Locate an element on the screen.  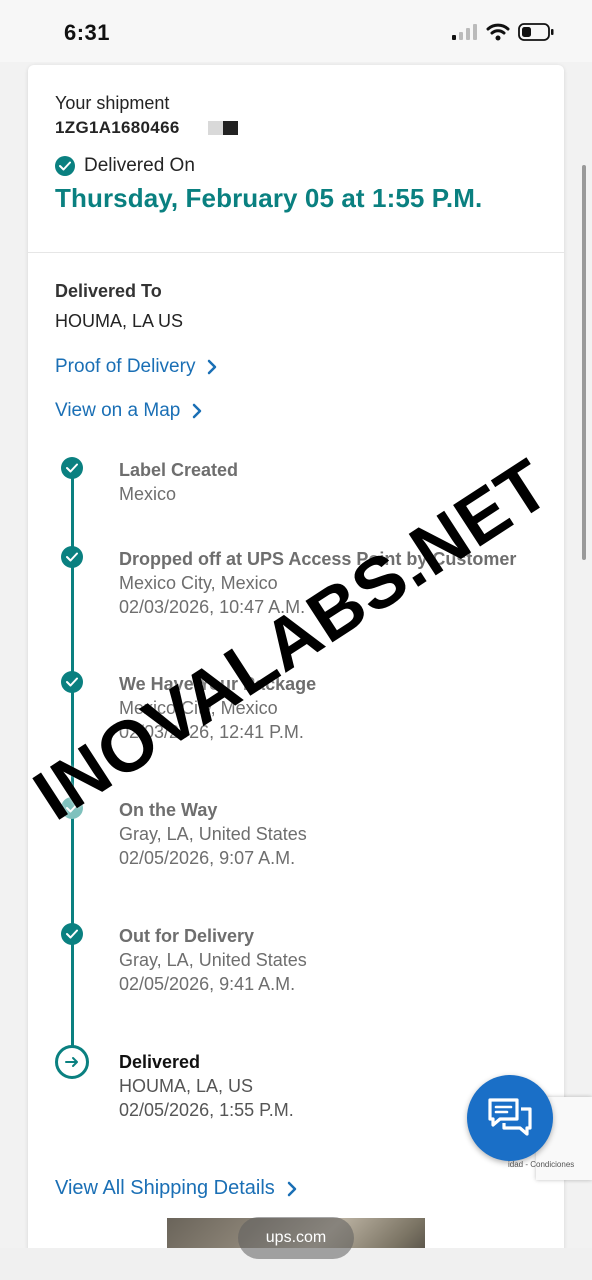
signal-icon is located at coordinates (464, 32).